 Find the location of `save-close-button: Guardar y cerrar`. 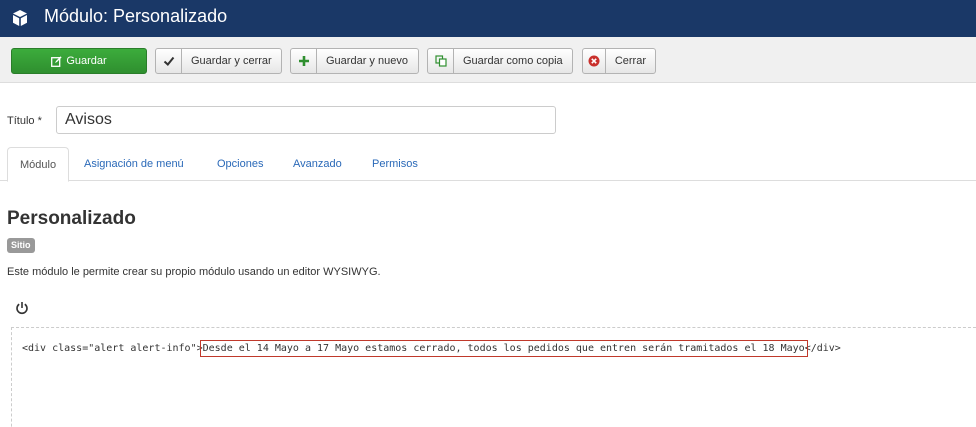

save-close-button: Guardar y cerrar is located at coordinates (218, 61).